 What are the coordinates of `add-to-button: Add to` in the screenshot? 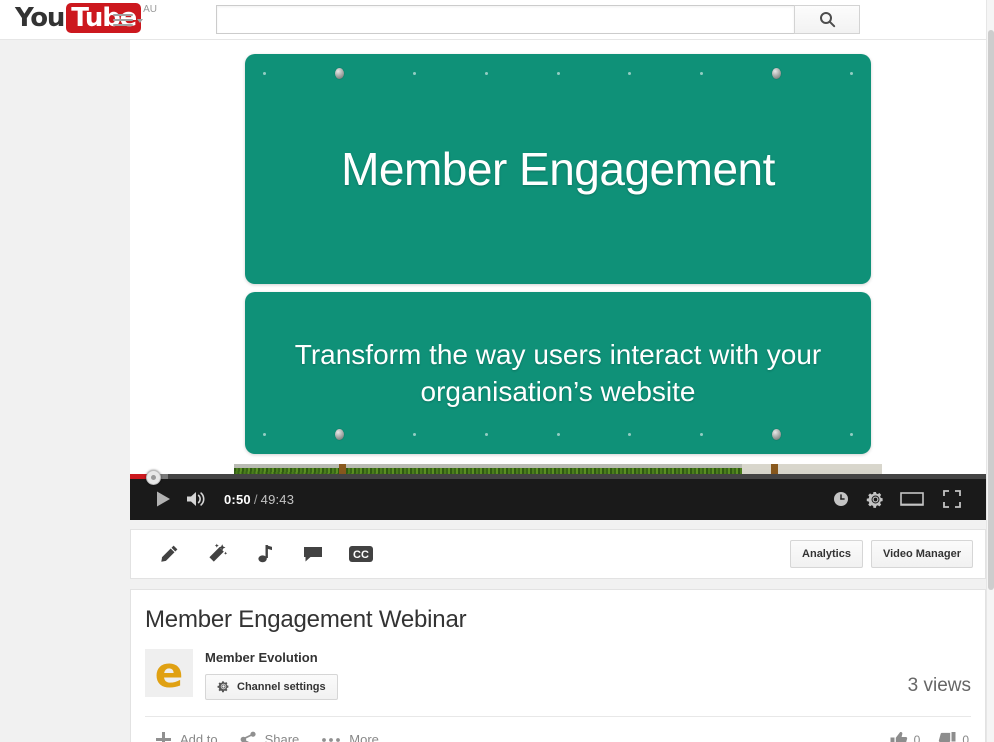 It's located at (186, 736).